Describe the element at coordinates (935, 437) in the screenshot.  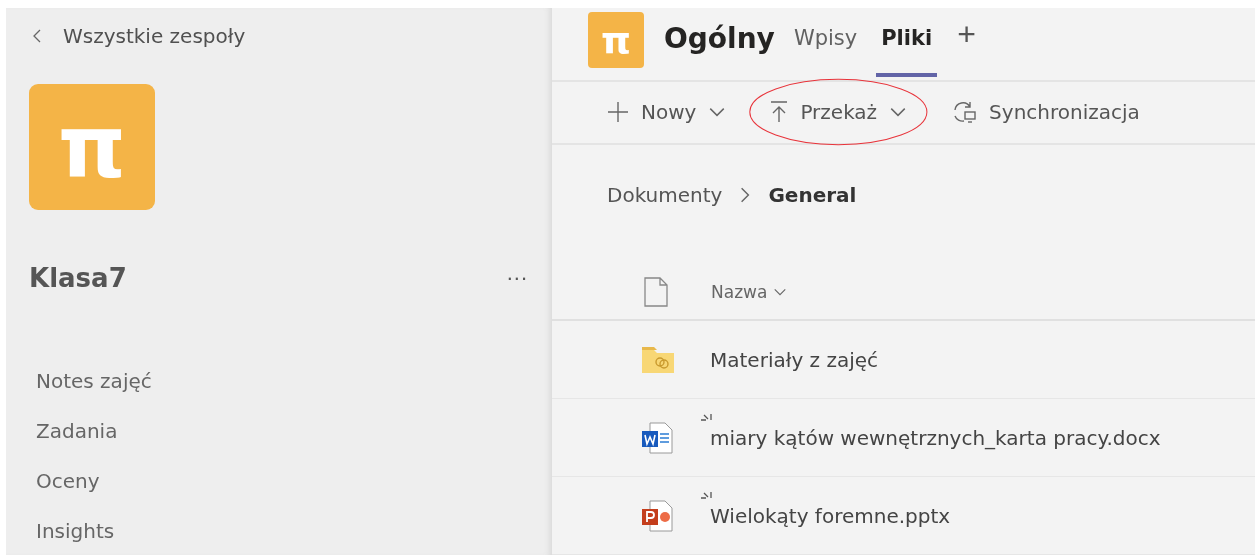
I see `file-name: miary kątów wewnętrznych_karta pracy.docx` at that location.